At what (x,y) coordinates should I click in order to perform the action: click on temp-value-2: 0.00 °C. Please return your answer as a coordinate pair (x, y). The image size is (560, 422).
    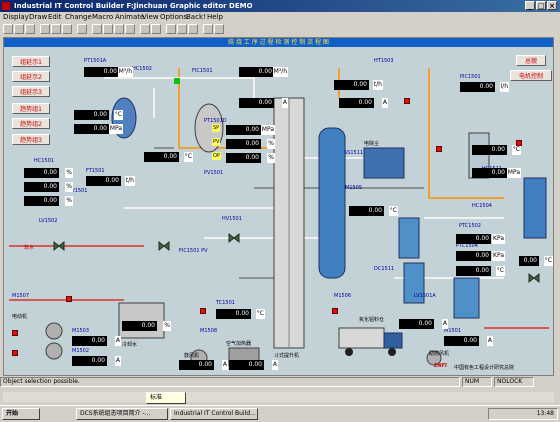
    Looking at the image, I should click on (168, 157).